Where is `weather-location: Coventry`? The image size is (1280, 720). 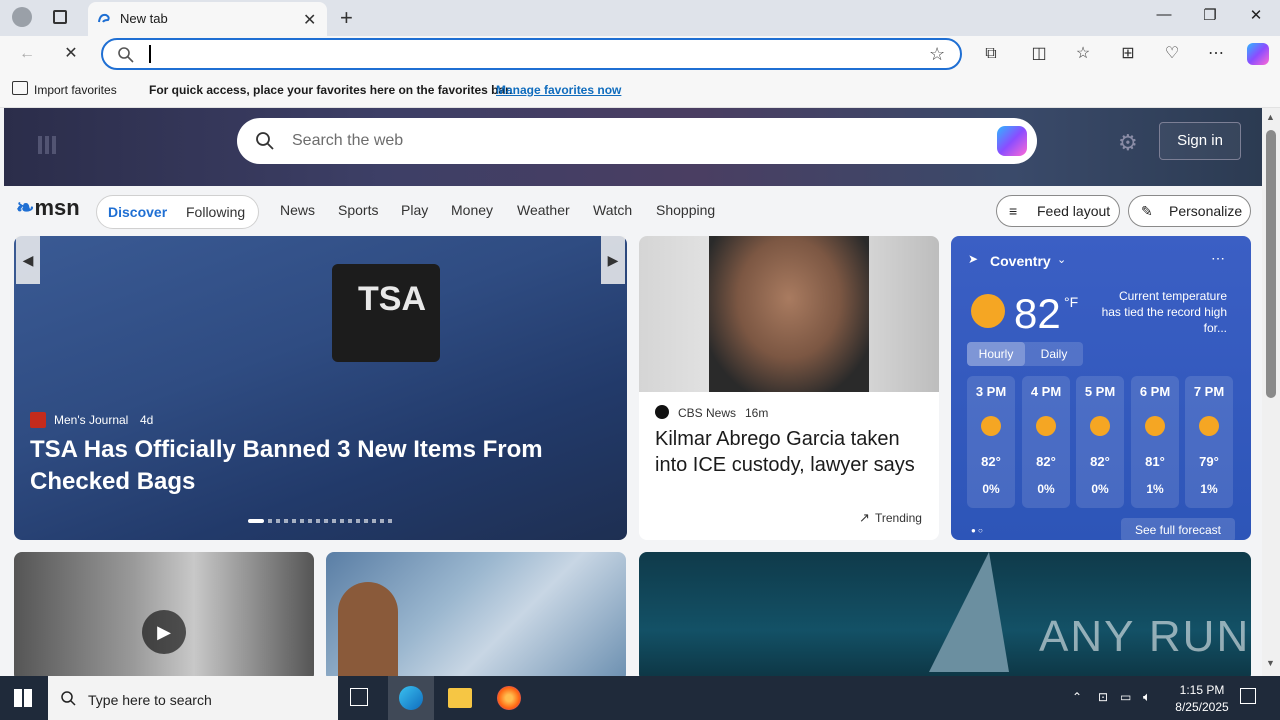 weather-location: Coventry is located at coordinates (1020, 261).